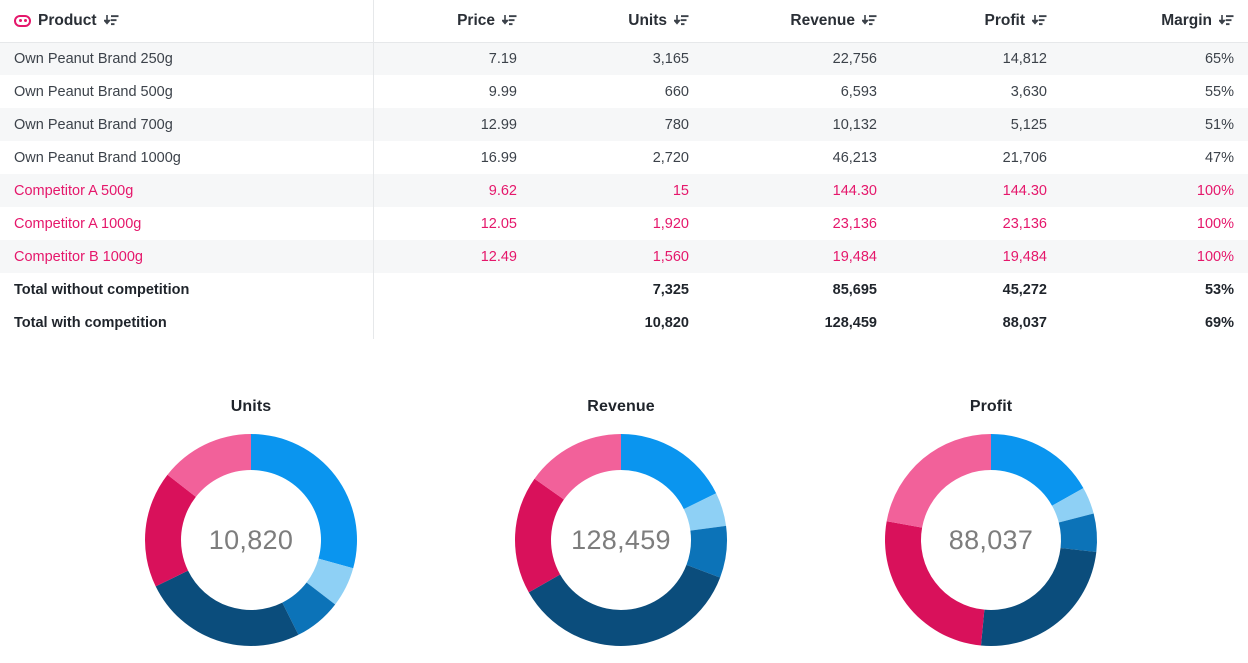 This screenshot has width=1248, height=663. I want to click on column-header-label: Units, so click(647, 20).